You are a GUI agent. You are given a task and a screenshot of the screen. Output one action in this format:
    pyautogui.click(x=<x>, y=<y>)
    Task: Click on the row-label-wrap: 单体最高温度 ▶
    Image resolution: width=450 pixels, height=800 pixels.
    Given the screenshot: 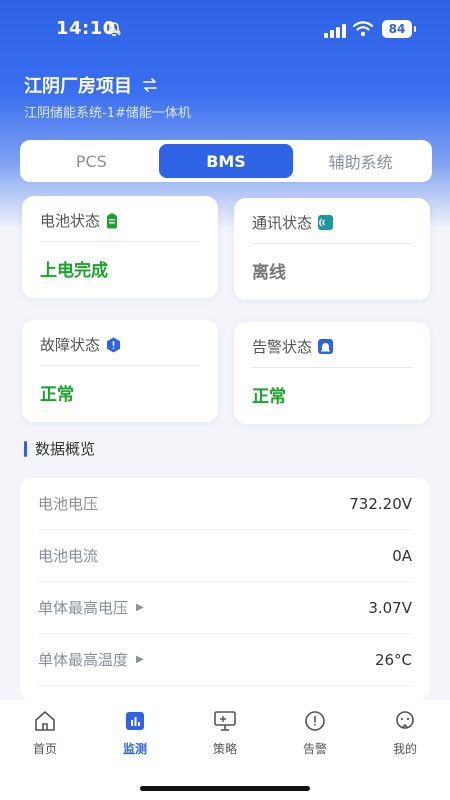 What is the action you would take?
    pyautogui.click(x=91, y=659)
    